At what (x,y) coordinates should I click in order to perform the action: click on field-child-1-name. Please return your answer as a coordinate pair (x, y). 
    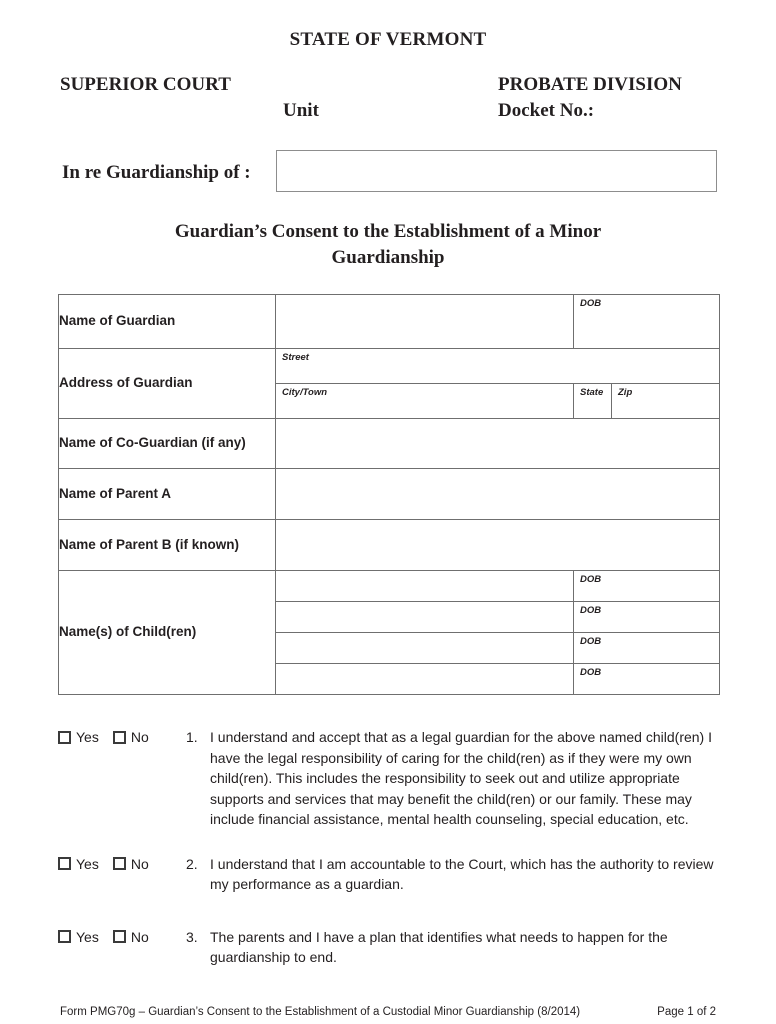
    Looking at the image, I should click on (424, 586).